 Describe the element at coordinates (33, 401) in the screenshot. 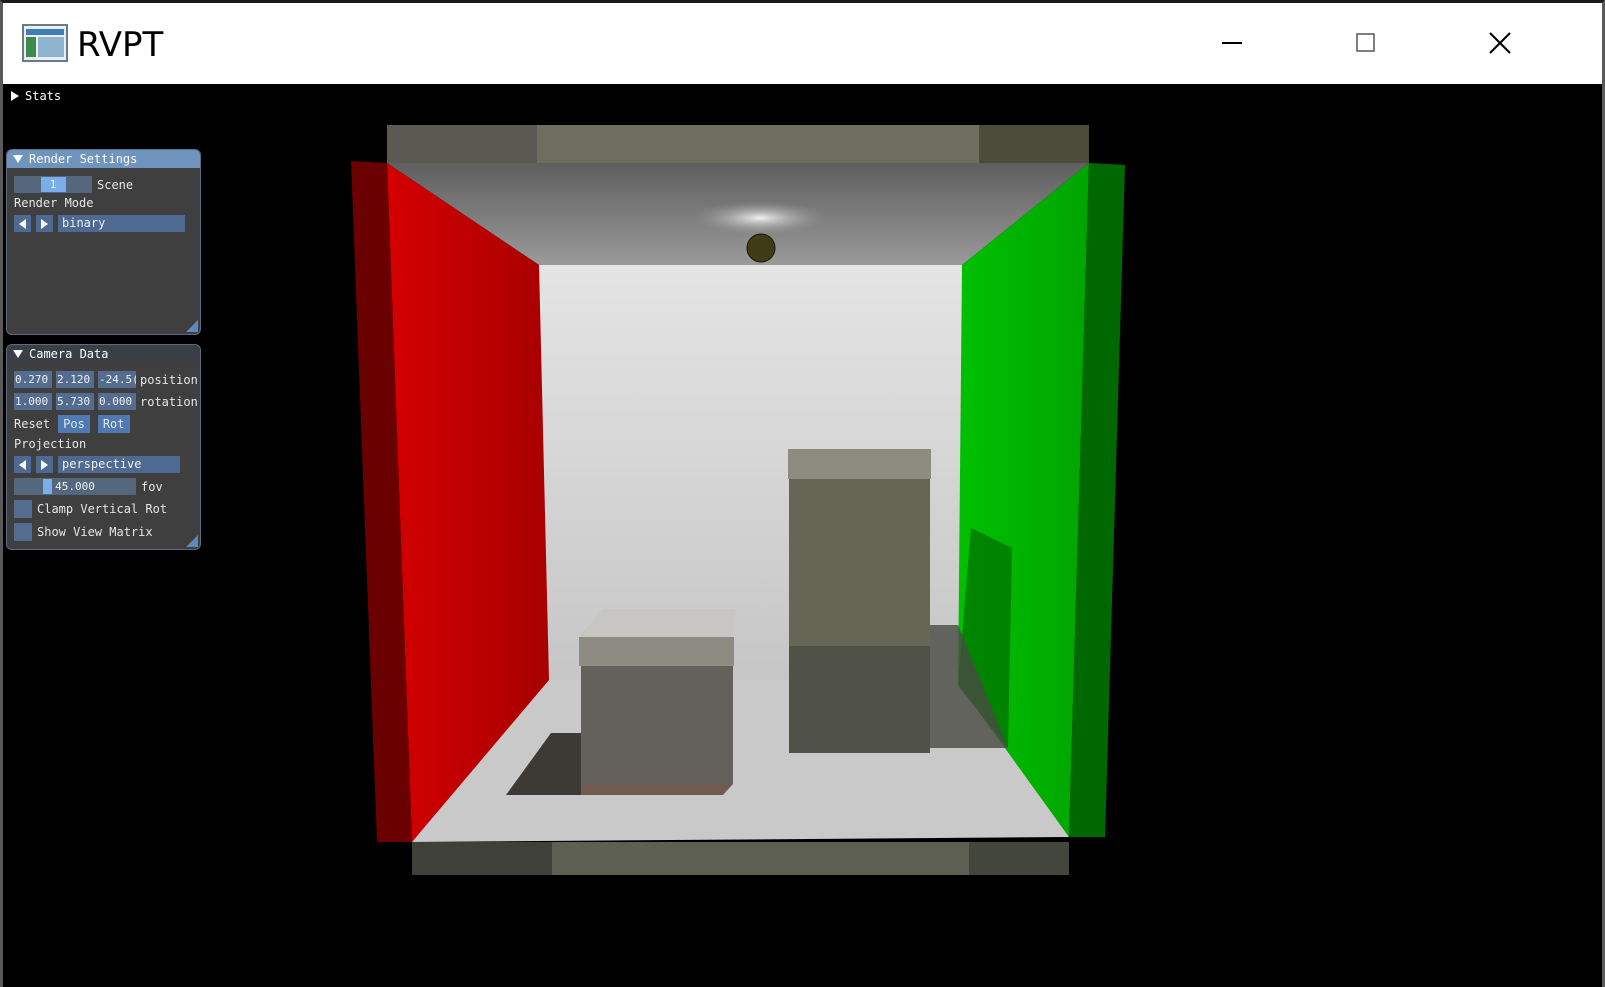

I see `rotation-x-field: 1.000` at that location.